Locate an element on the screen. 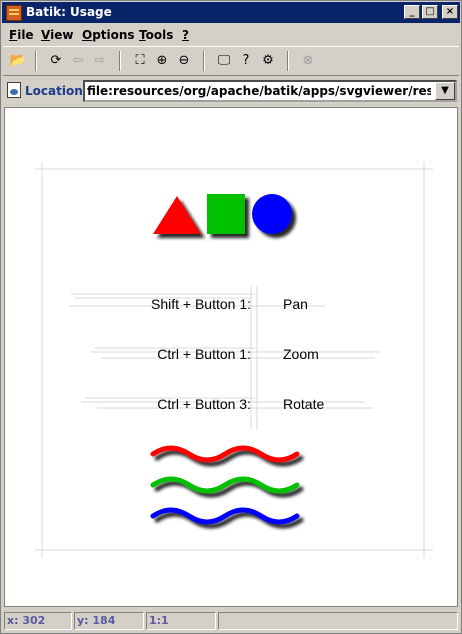 This screenshot has height=634, width=462. stop-icon: ⊗ is located at coordinates (308, 61).